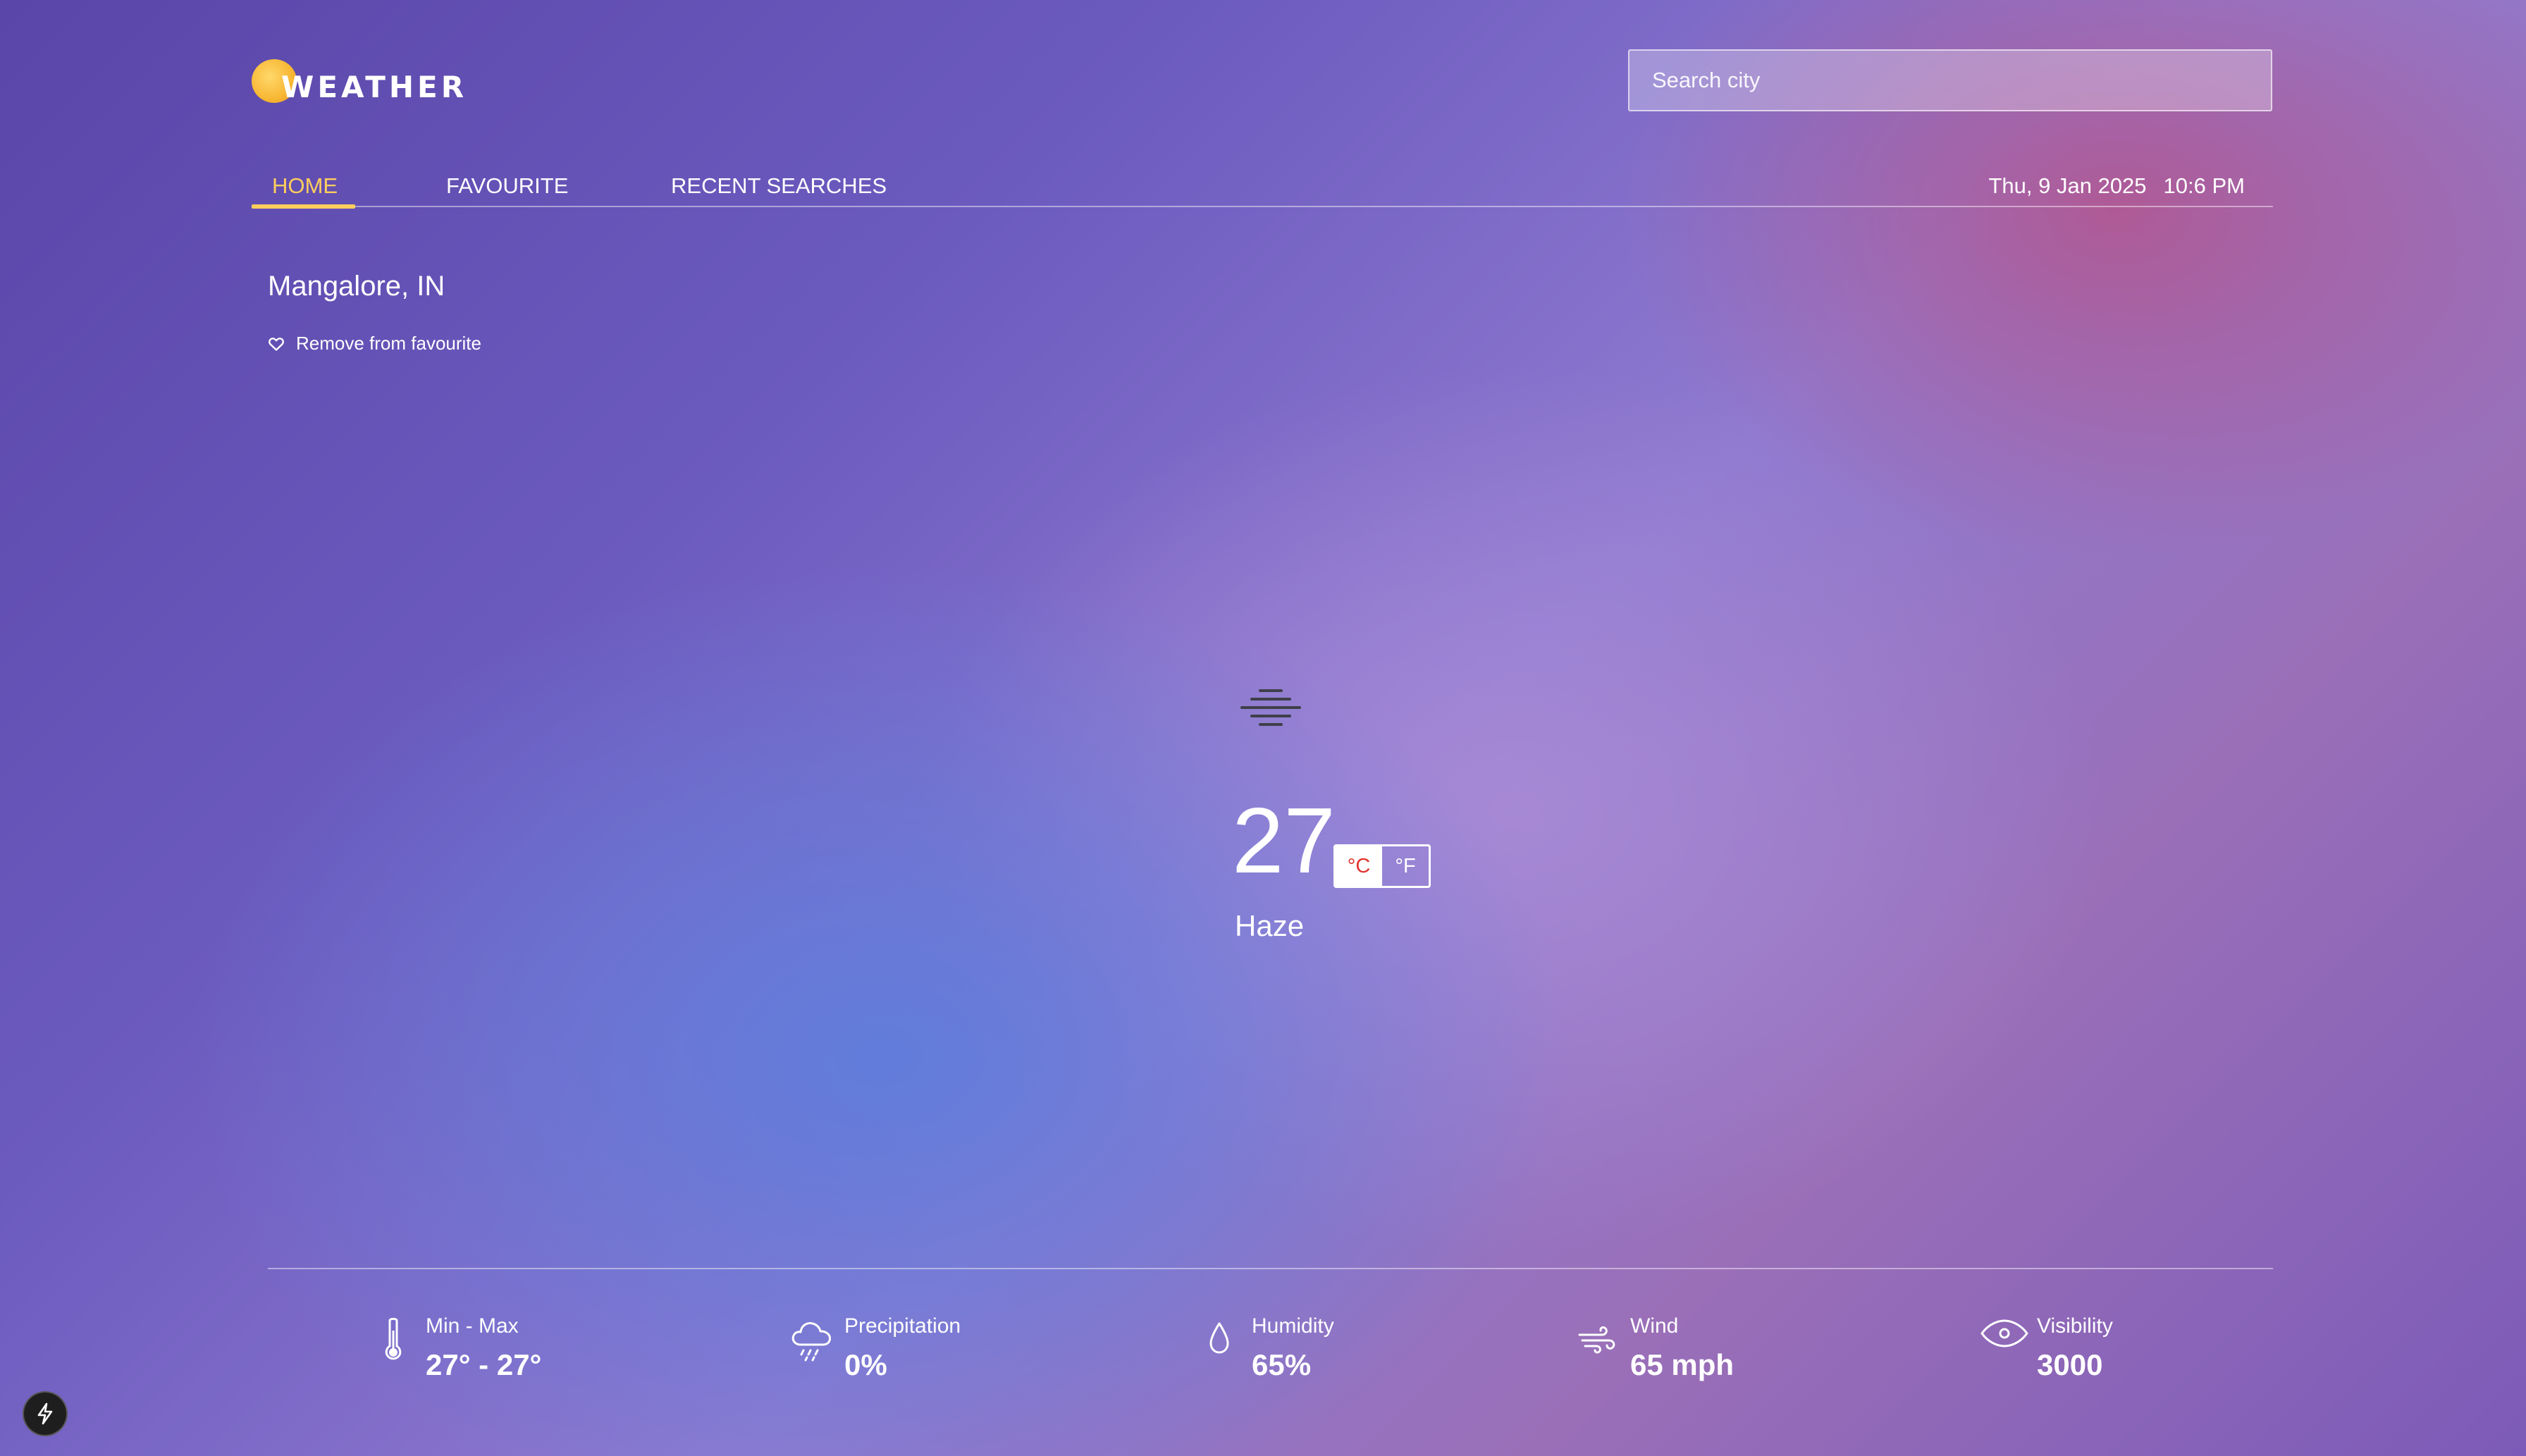 This screenshot has width=2526, height=1456. I want to click on thermometer-icon, so click(393, 1339).